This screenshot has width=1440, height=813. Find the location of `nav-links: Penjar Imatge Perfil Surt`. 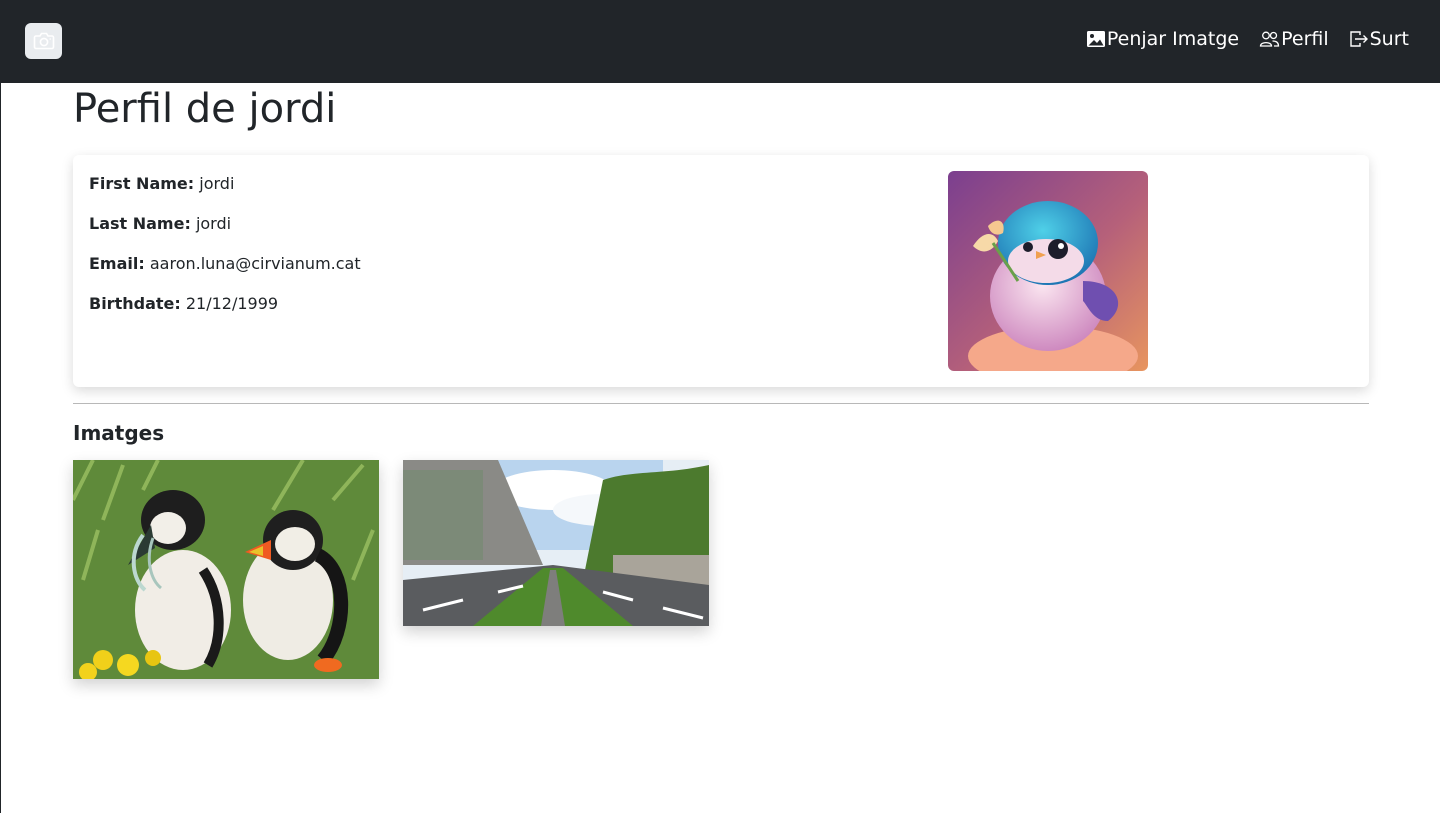

nav-links: Penjar Imatge Perfil Surt is located at coordinates (1237, 39).